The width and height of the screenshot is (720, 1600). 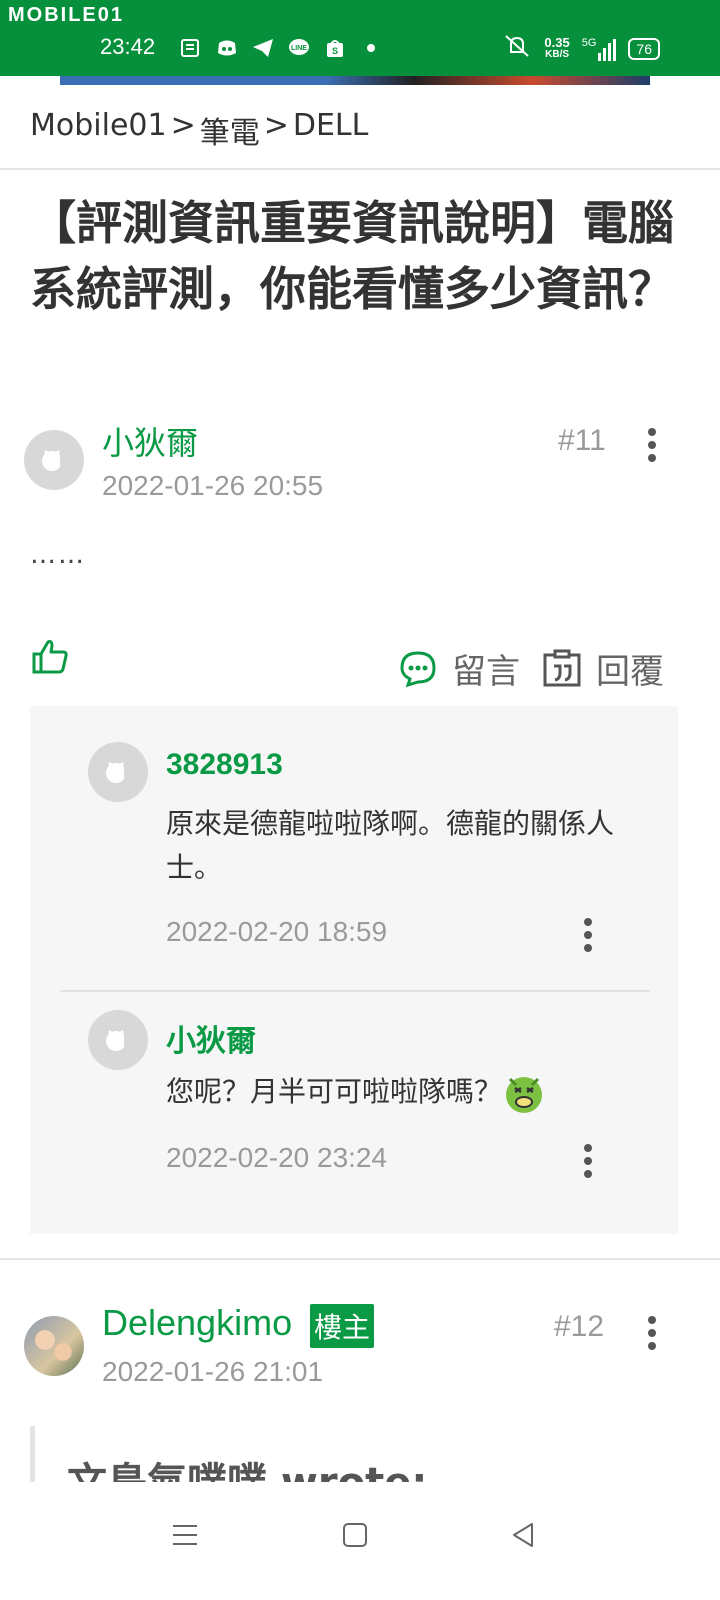 I want to click on post-username: 小狄爾, so click(x=150, y=441).